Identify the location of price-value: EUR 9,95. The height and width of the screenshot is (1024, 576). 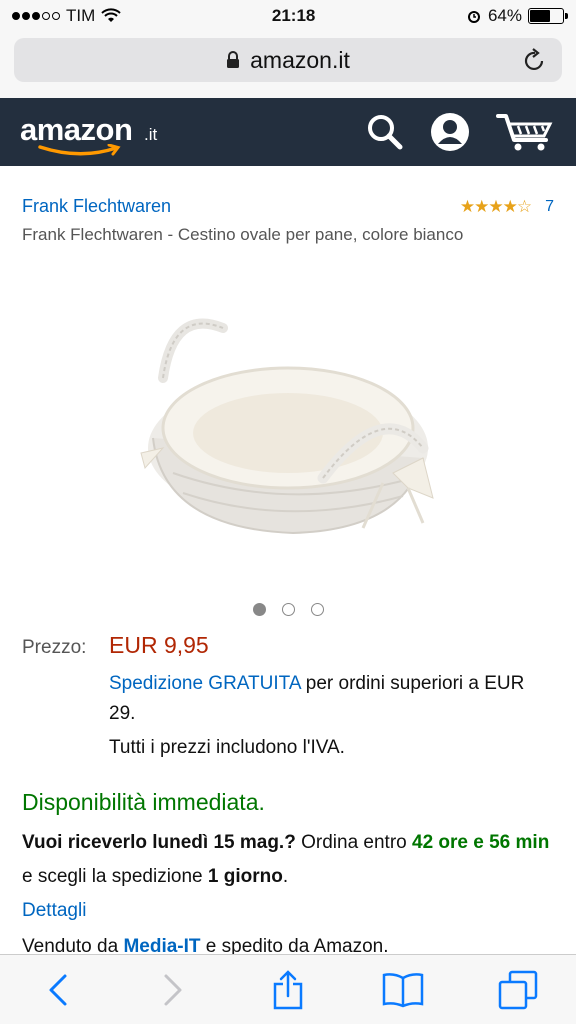
(159, 645).